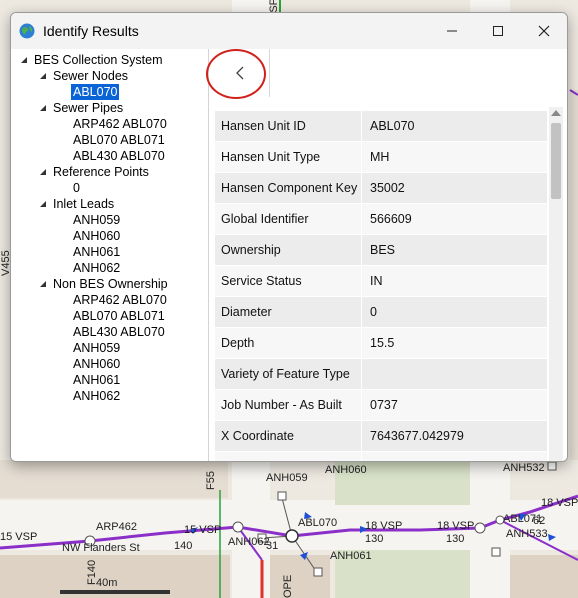 The height and width of the screenshot is (598, 578). Describe the element at coordinates (480, 528) in the screenshot. I see `manhole-abl071` at that location.